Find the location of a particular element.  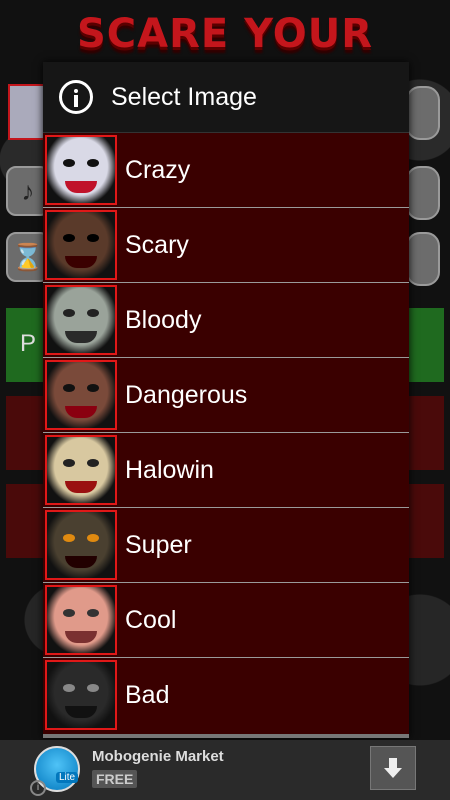

bad-face-thumbnail-icon is located at coordinates (81, 695).